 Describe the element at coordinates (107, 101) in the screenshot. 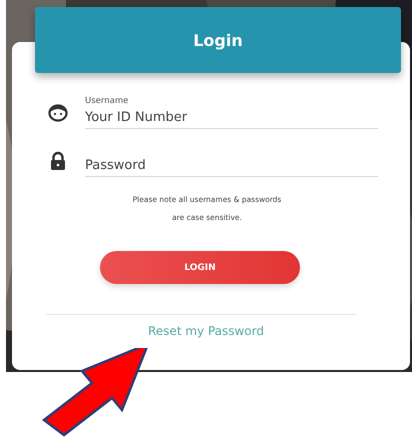

I see `field-label: Username` at that location.